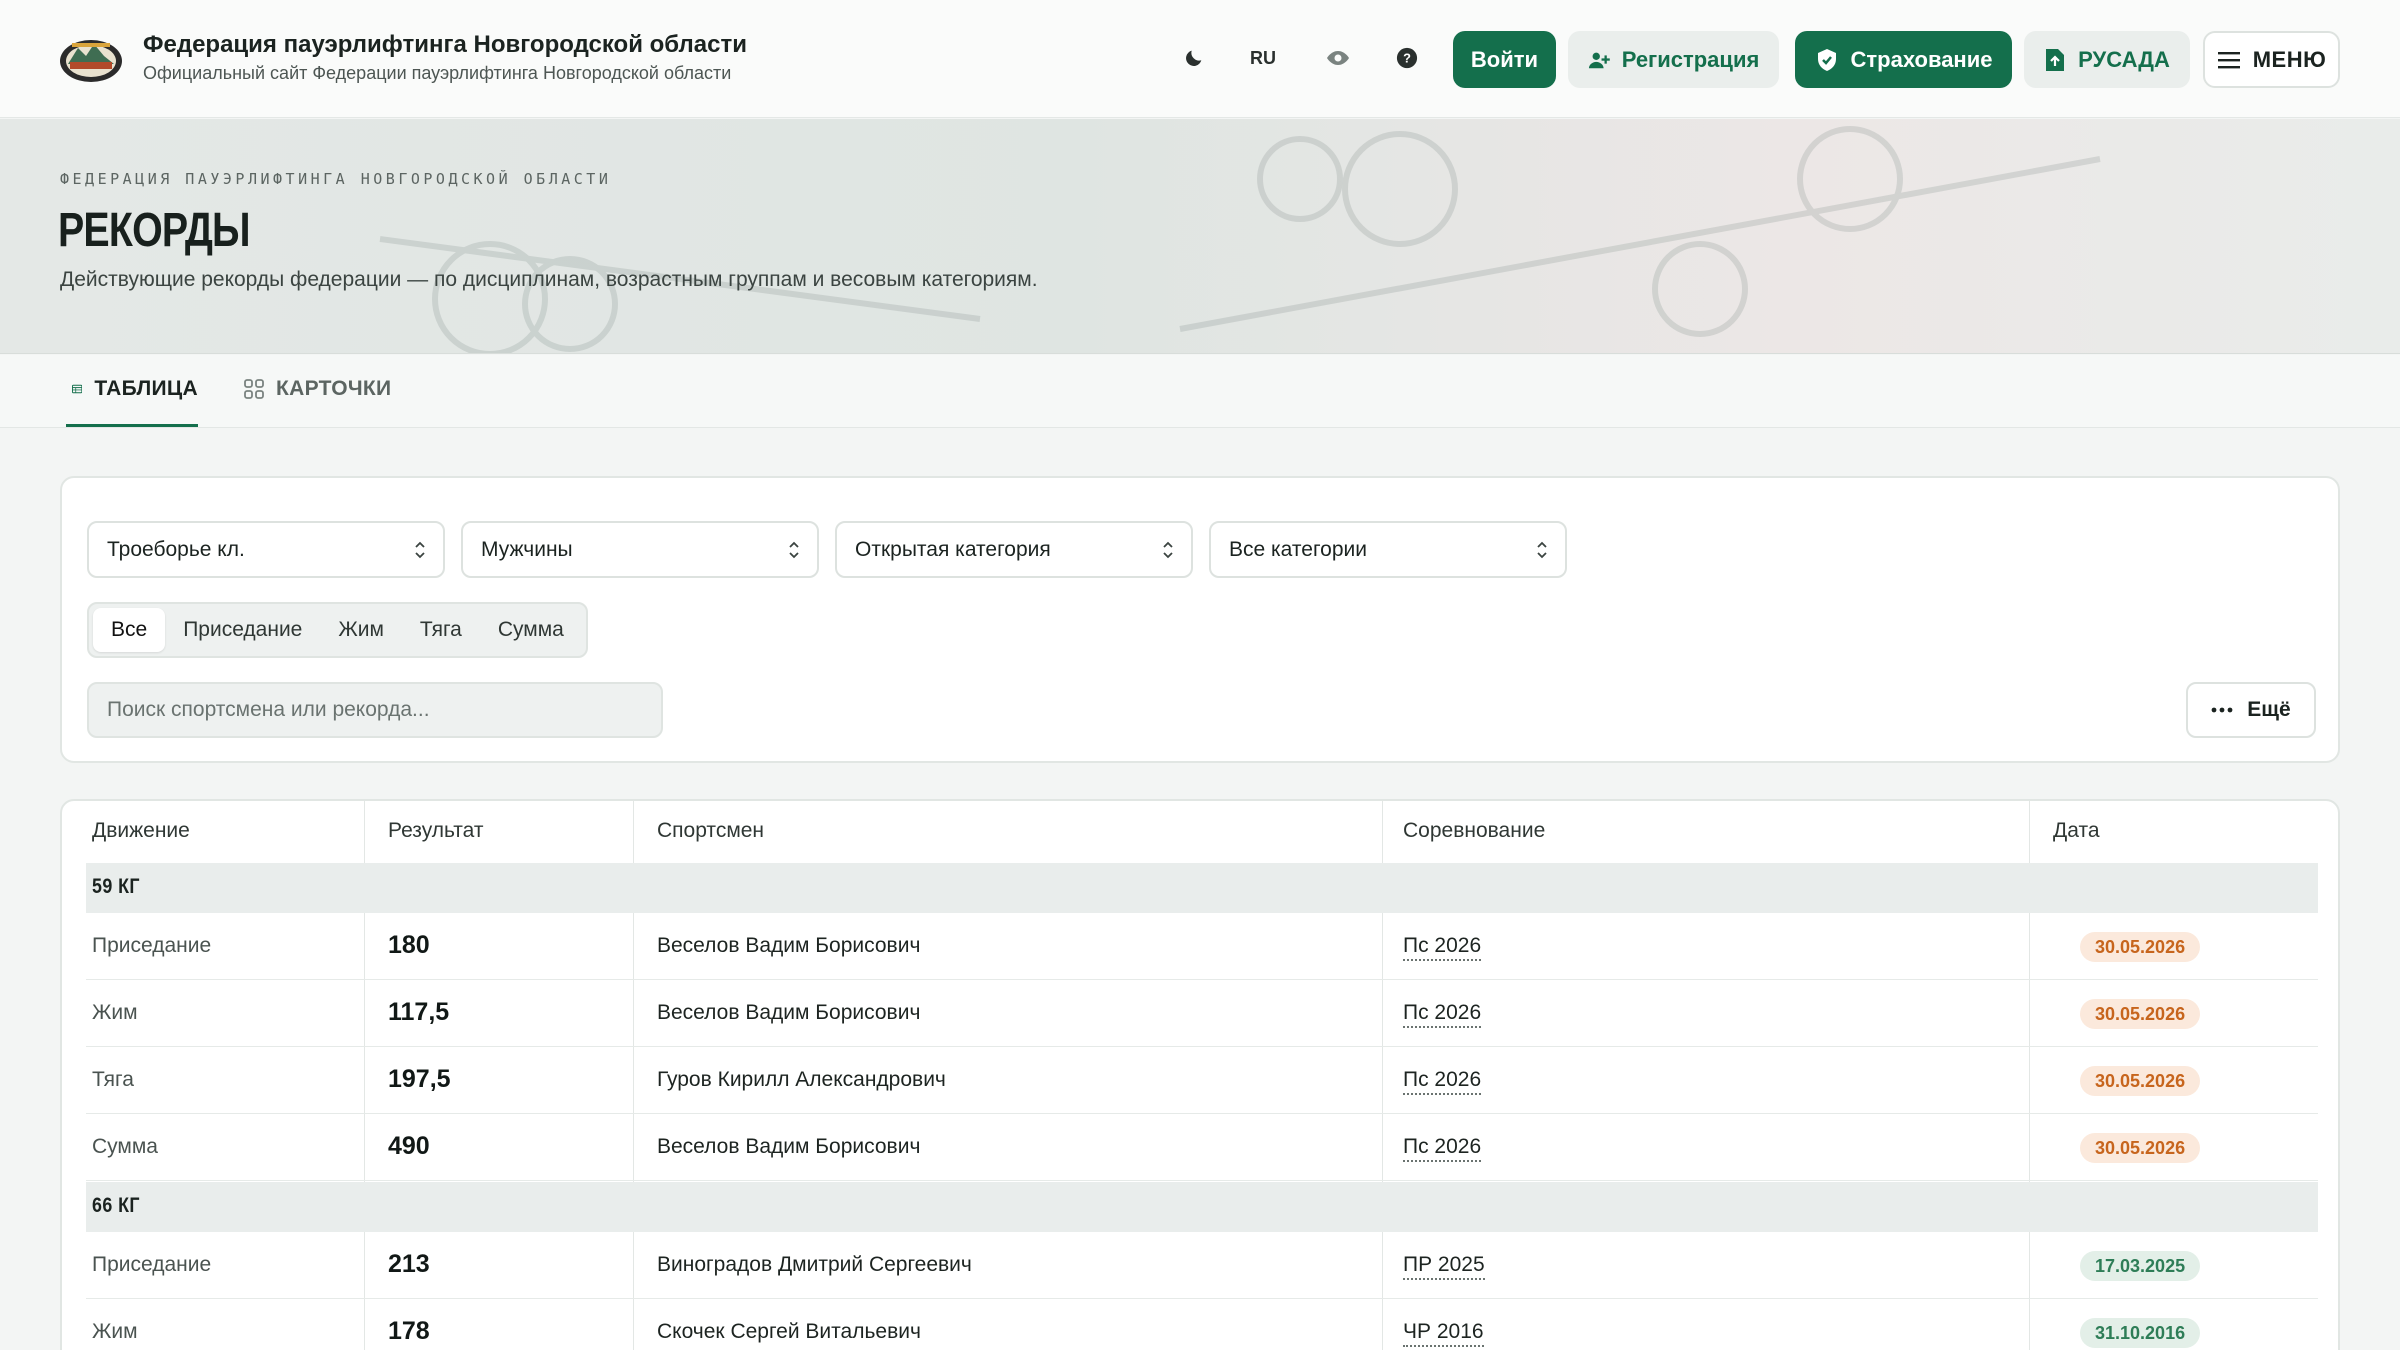 This screenshot has height=1350, width=2400. What do you see at coordinates (1298, 549) in the screenshot?
I see `weight-value: Все категории` at bounding box center [1298, 549].